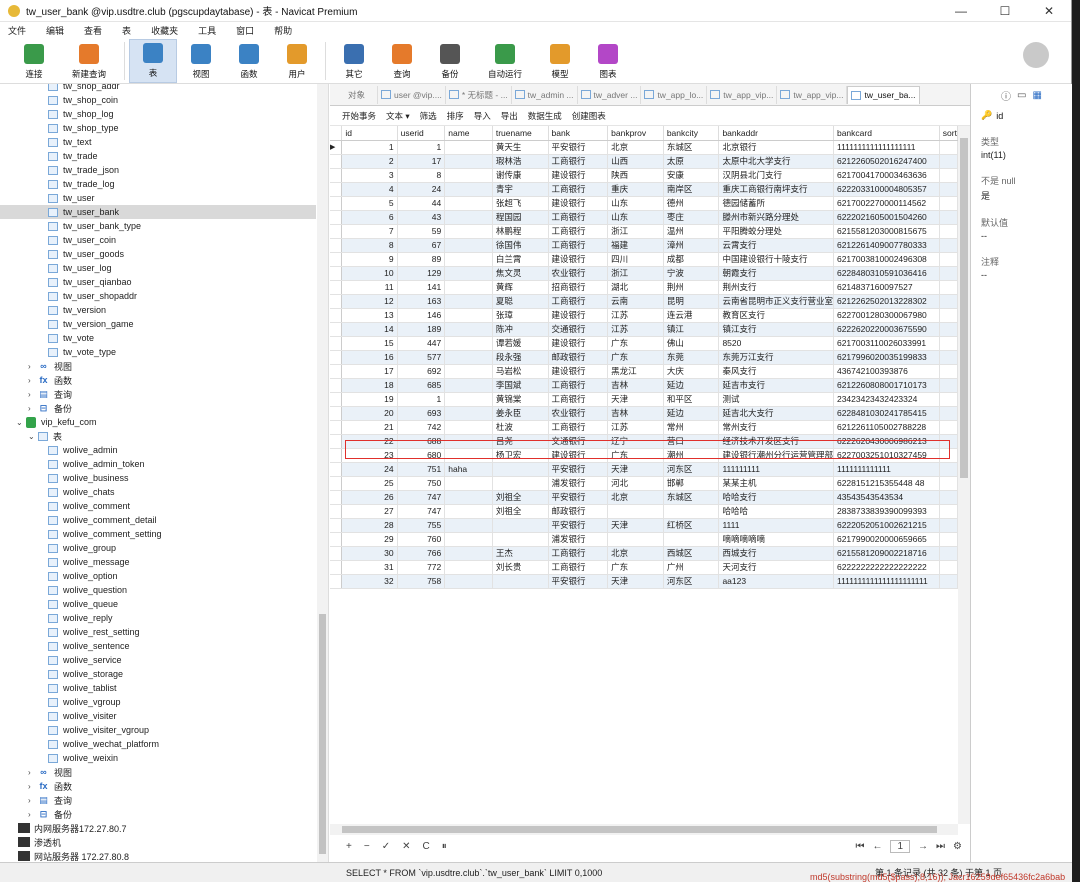 This screenshot has width=1080, height=882. What do you see at coordinates (421, 511) in the screenshot?
I see `table-cell: 747` at bounding box center [421, 511].